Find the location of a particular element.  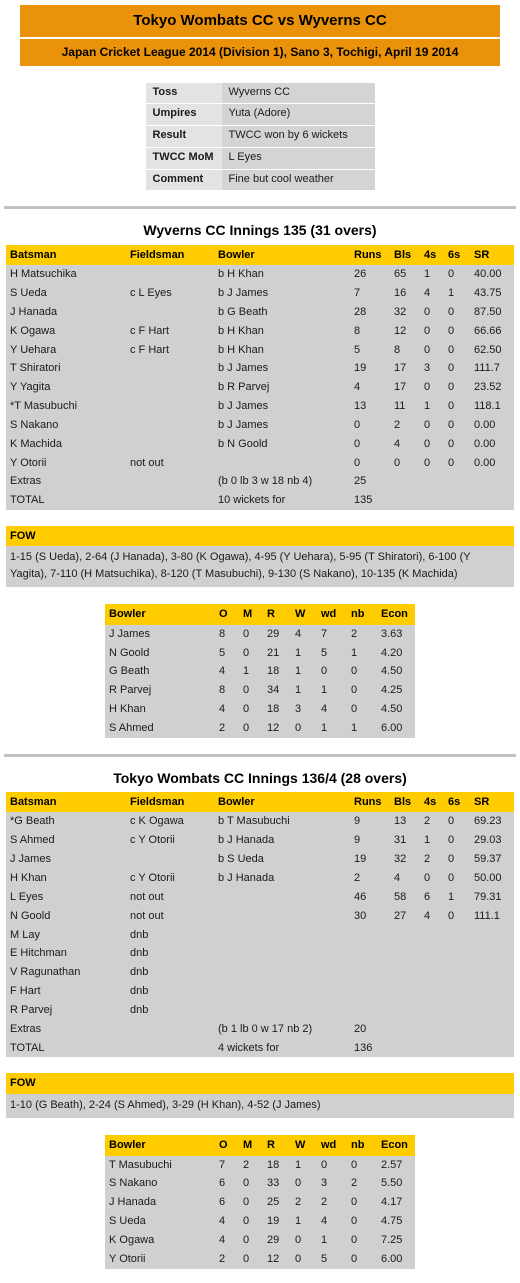

table-row: N Goold not out 30 27 4 0 111.1 is located at coordinates (260, 916).